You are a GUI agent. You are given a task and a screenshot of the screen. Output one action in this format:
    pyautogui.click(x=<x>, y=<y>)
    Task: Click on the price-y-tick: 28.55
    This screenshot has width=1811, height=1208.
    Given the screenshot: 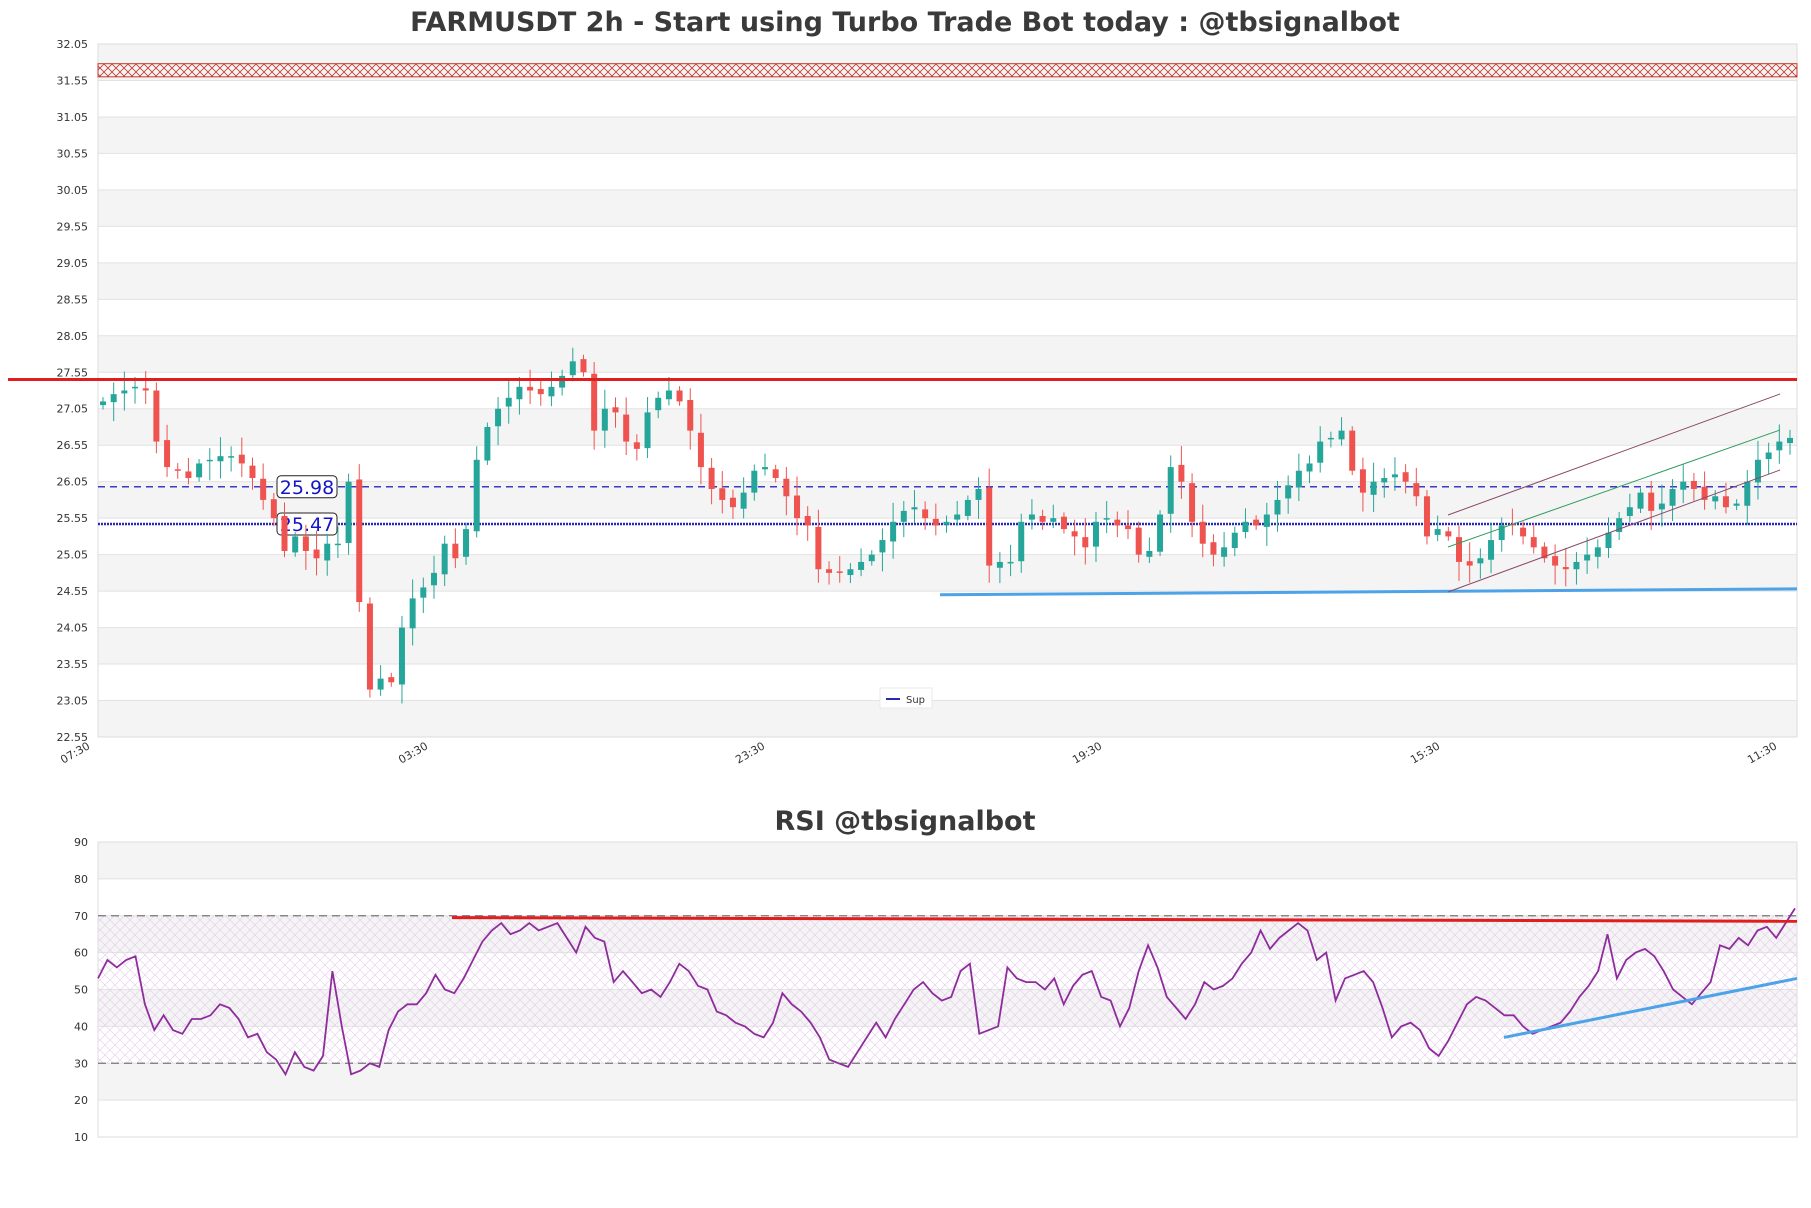 What is the action you would take?
    pyautogui.click(x=73, y=299)
    